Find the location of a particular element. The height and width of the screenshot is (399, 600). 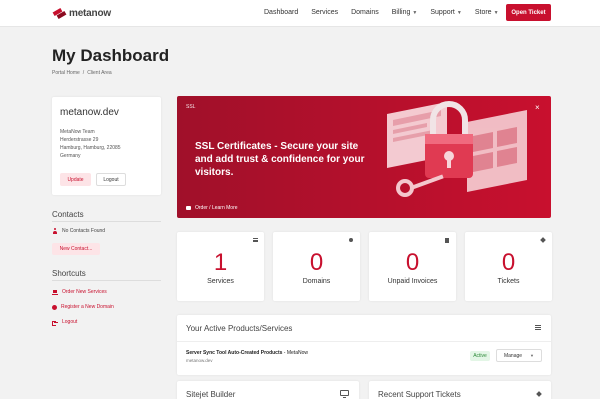

breadcrumb-home: Portal Home is located at coordinates (66, 73).